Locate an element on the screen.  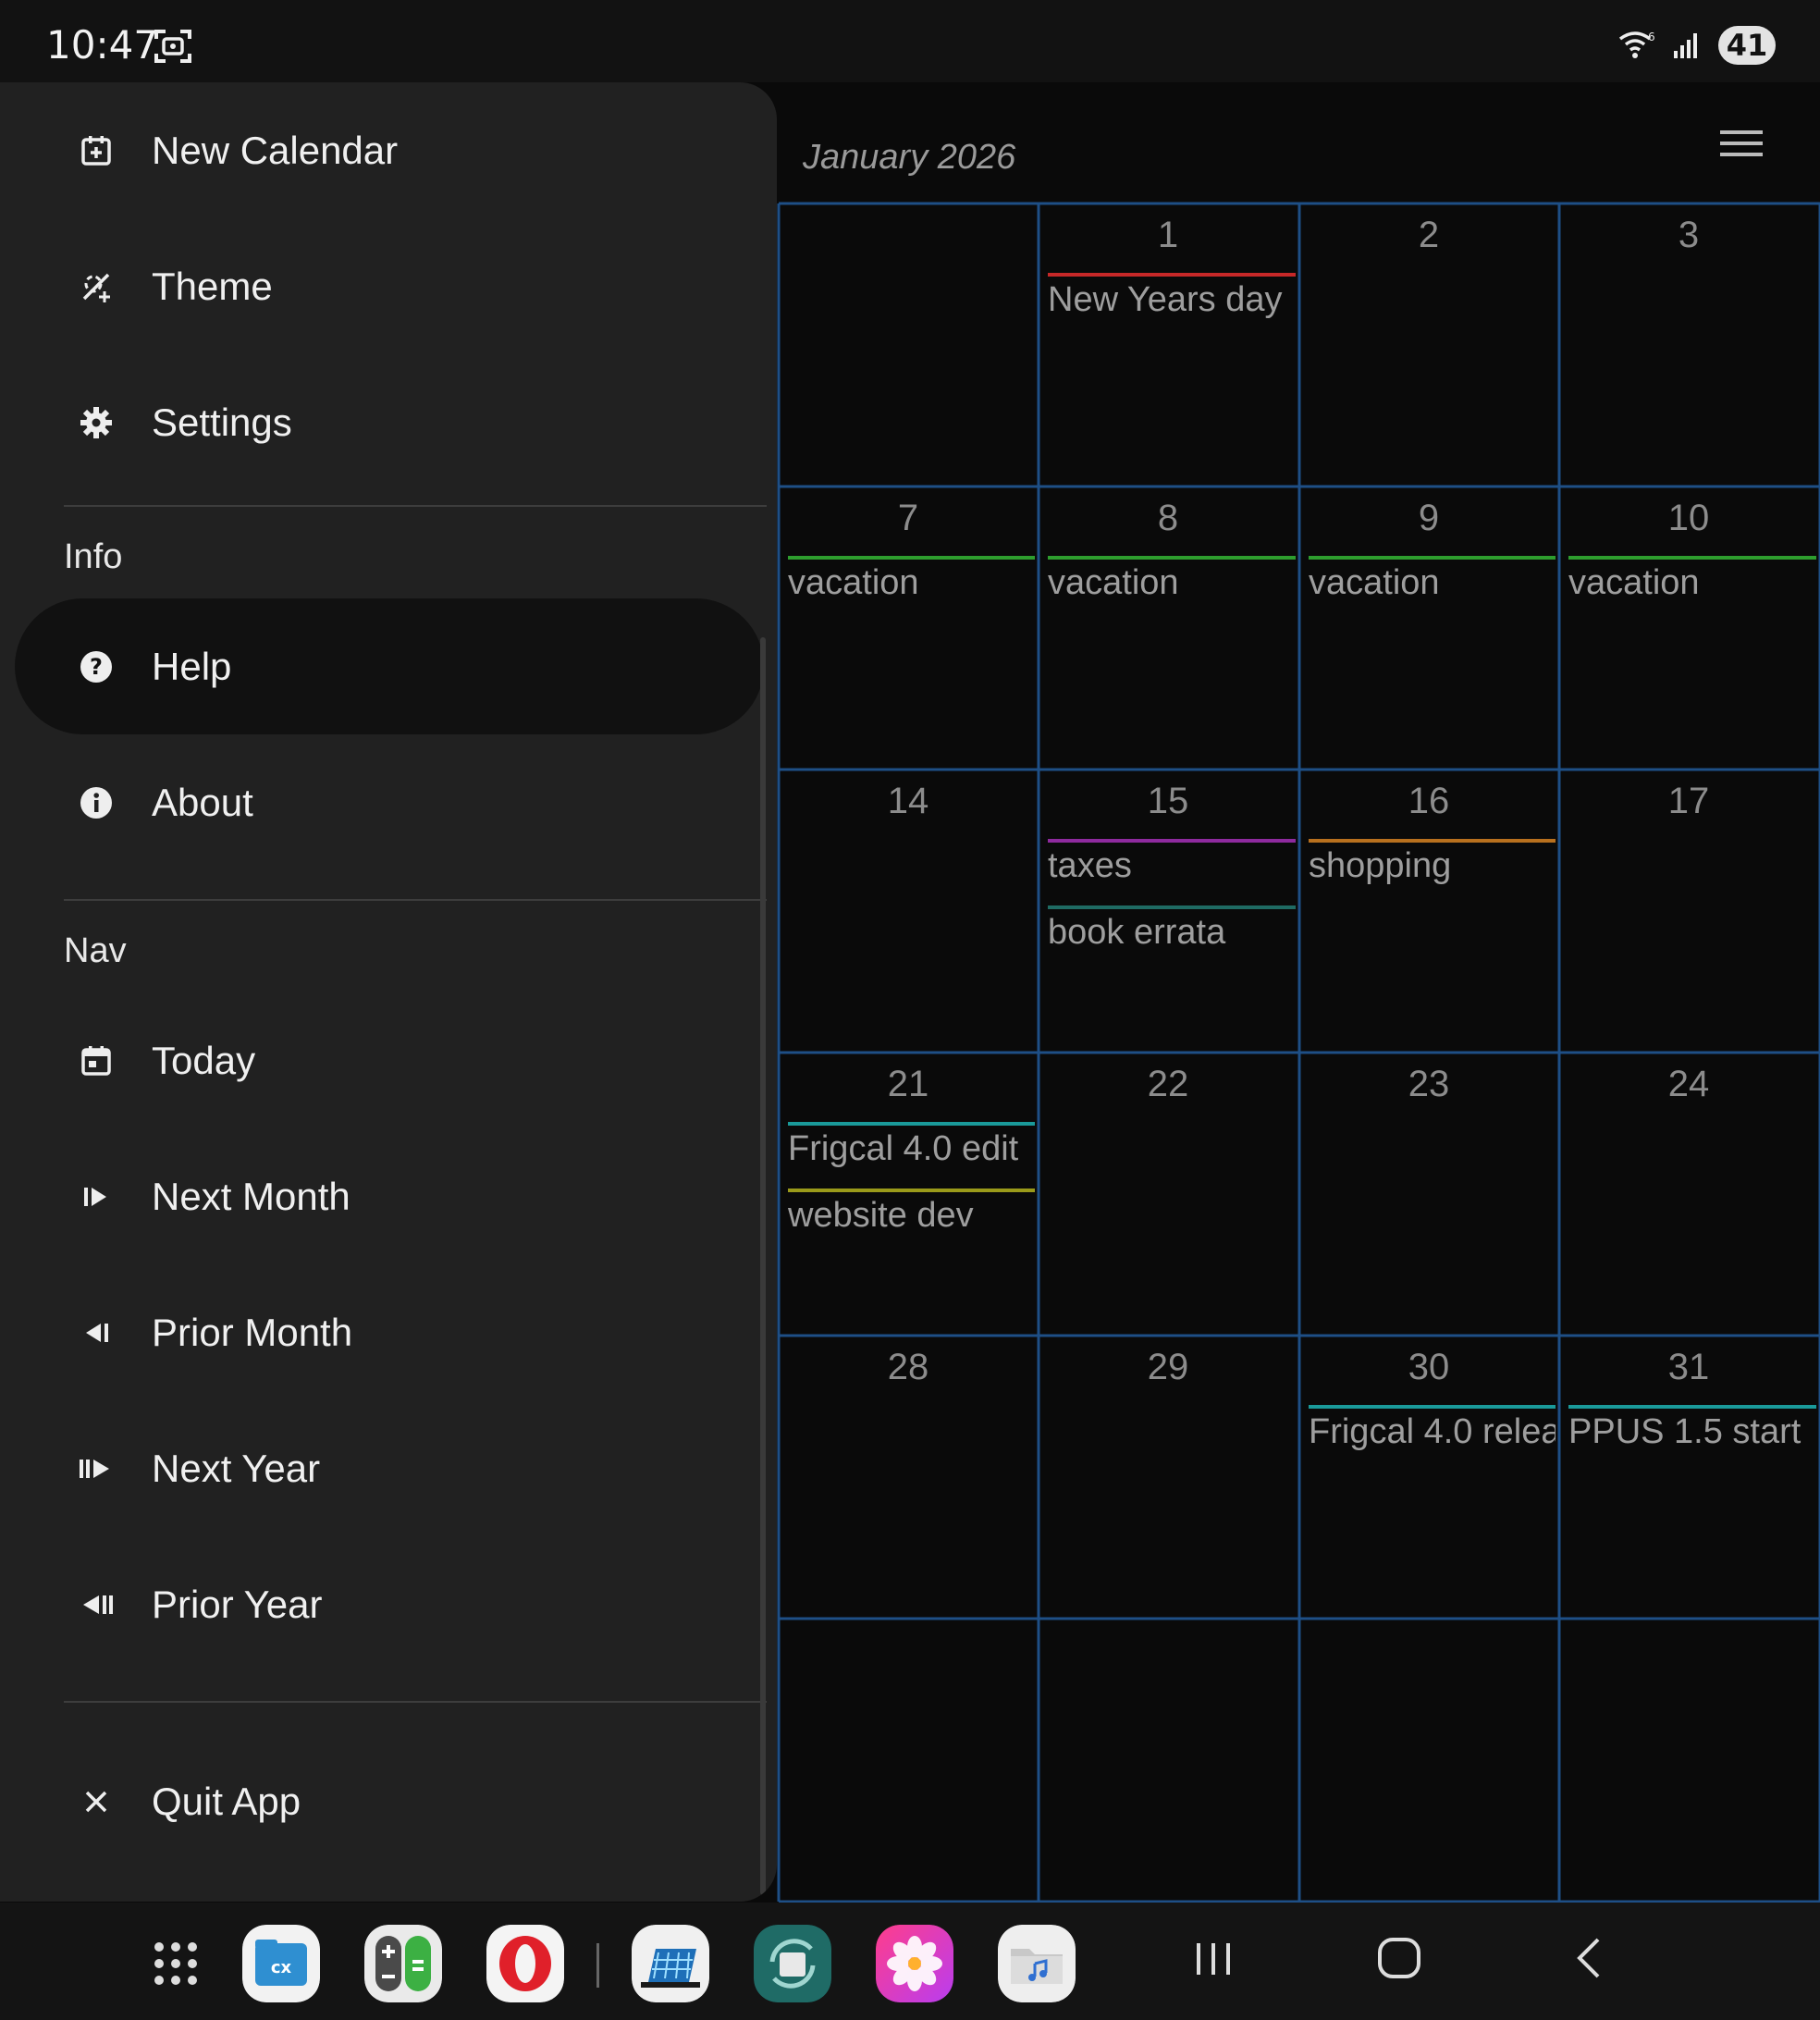
day-number: 21 is located at coordinates (908, 1084).